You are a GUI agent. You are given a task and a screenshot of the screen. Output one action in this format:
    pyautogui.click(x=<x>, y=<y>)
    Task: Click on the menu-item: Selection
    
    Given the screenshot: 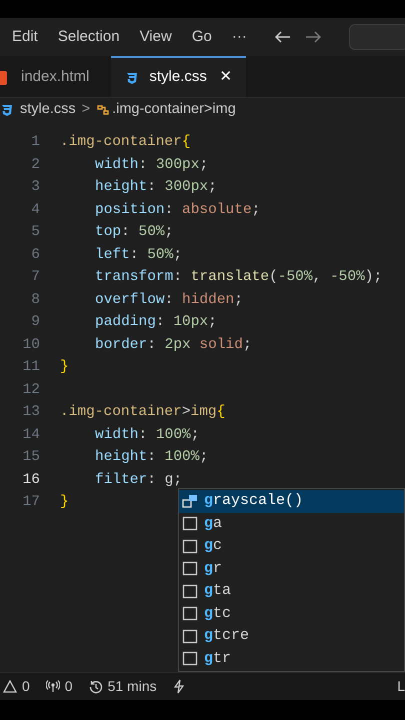 What is the action you would take?
    pyautogui.click(x=89, y=37)
    